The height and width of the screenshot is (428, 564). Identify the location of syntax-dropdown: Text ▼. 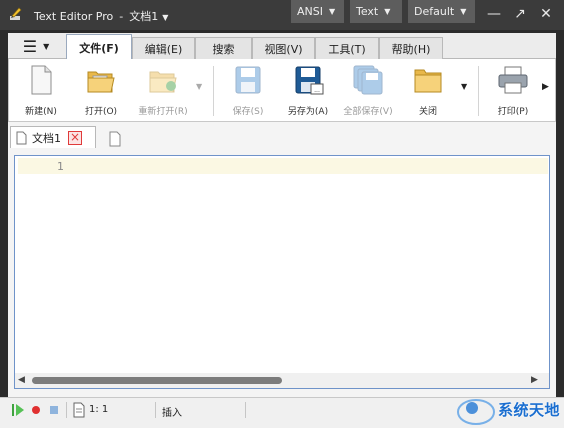
(376, 11).